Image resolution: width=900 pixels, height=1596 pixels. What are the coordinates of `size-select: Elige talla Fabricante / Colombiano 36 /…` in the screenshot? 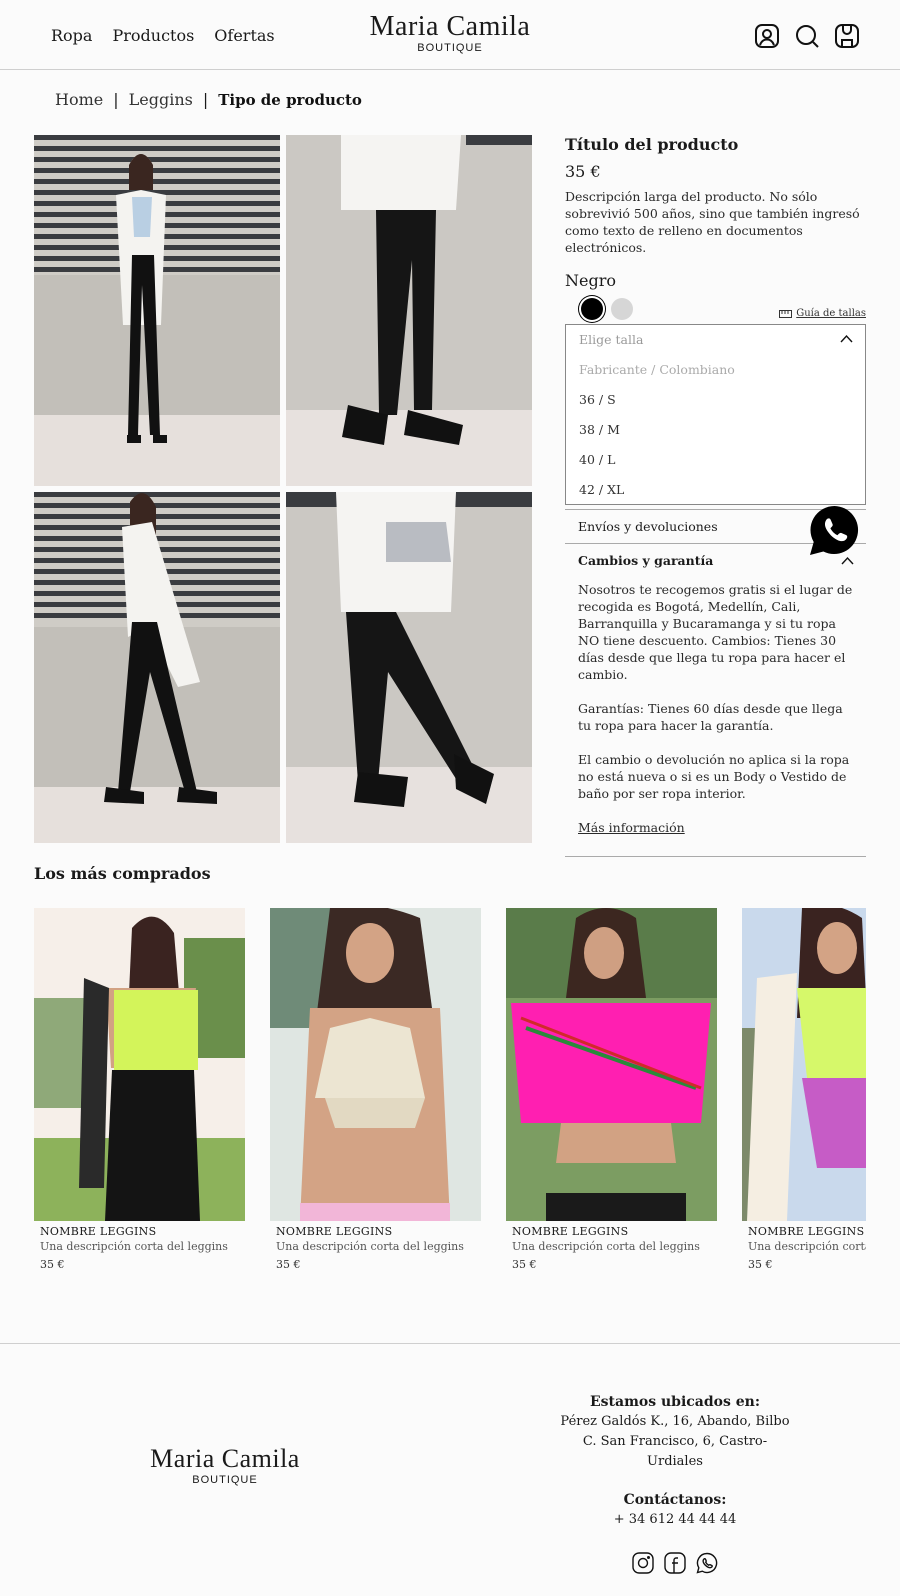 It's located at (715, 414).